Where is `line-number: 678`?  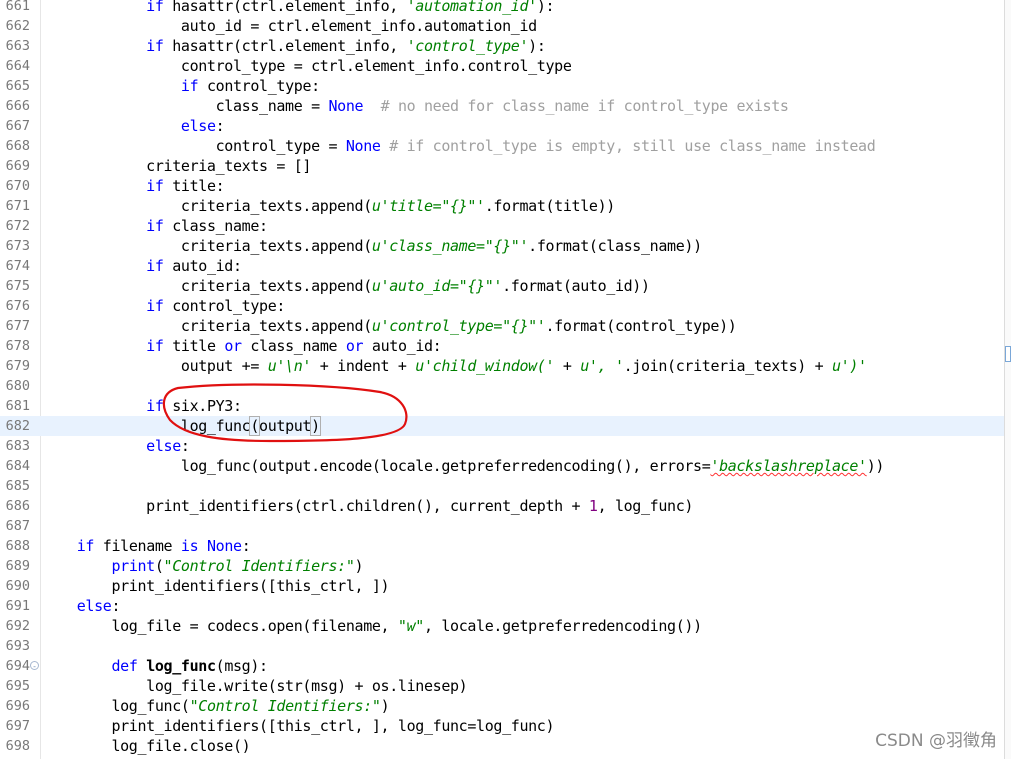
line-number: 678 is located at coordinates (17, 346).